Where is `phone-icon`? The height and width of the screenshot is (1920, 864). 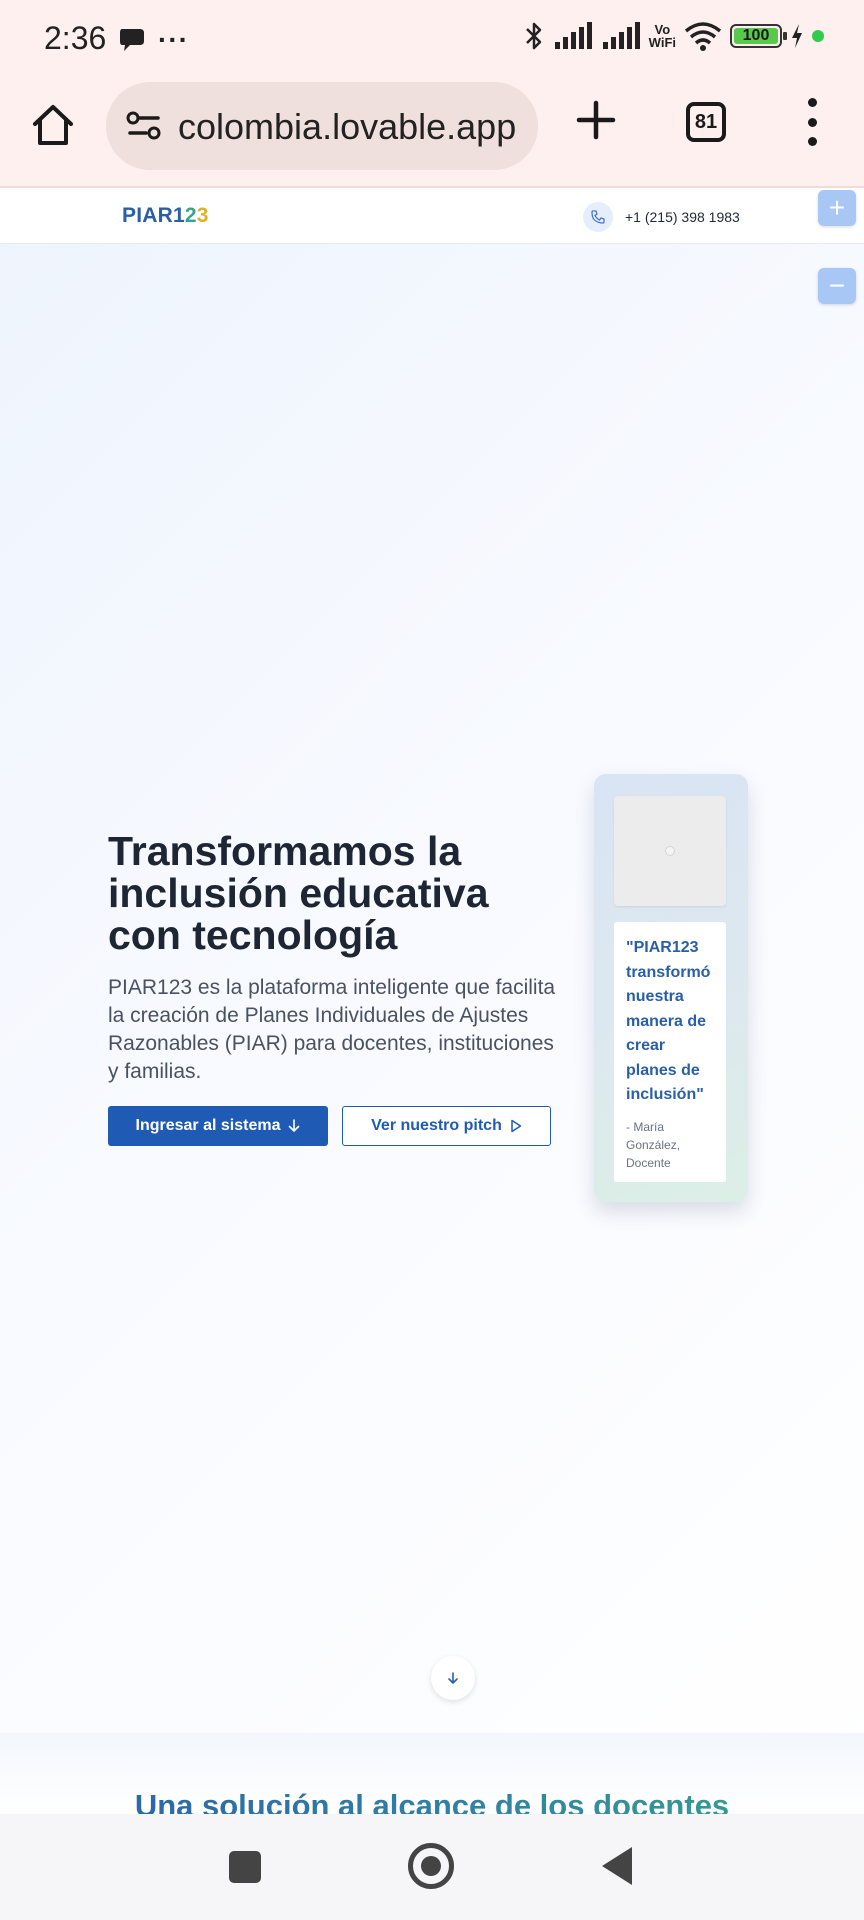
phone-icon is located at coordinates (598, 217).